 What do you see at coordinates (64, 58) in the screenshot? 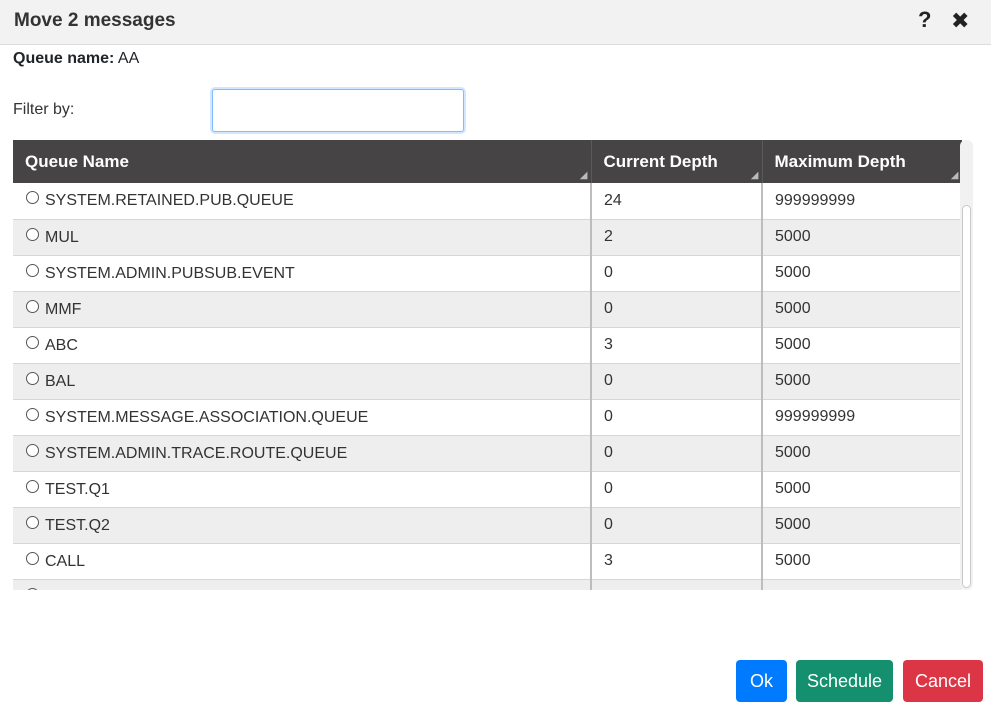
I see `queue-name-label: Queue name:` at bounding box center [64, 58].